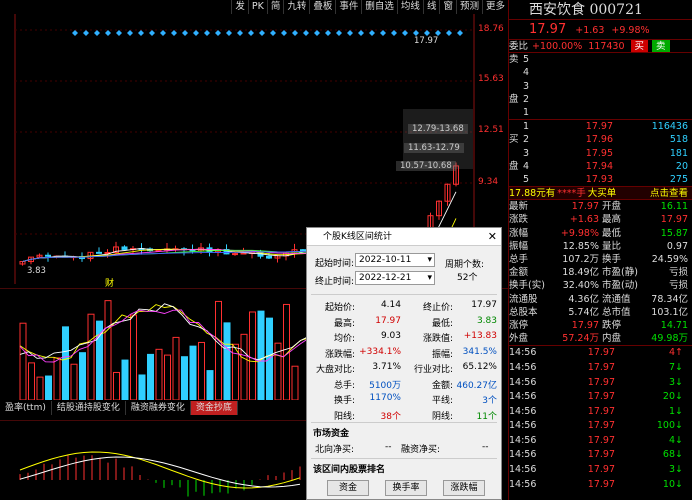 This screenshot has width=692, height=500. I want to click on tick-volume: 10, so click(668, 484).